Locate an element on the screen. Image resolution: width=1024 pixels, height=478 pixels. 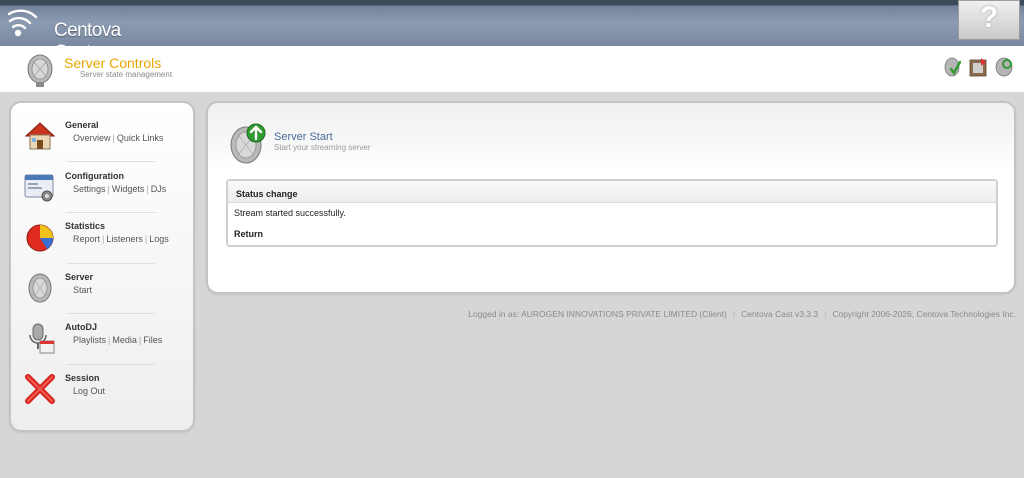
sidebar-item-log-out: Log Out is located at coordinates (89, 391).